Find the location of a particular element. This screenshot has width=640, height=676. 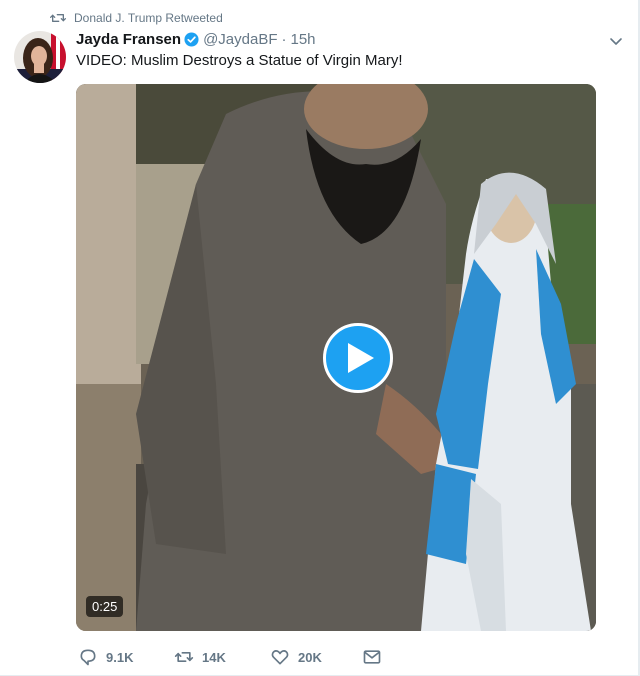

retweet-count: 14K is located at coordinates (214, 657).